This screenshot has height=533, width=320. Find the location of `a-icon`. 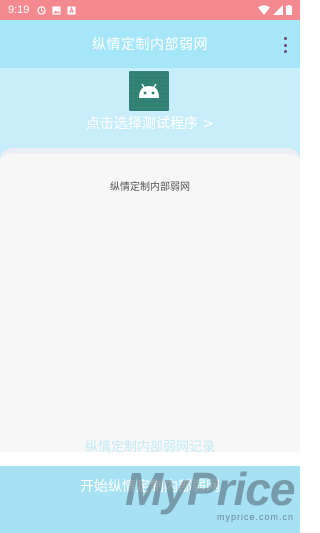

a-icon is located at coordinates (71, 10).